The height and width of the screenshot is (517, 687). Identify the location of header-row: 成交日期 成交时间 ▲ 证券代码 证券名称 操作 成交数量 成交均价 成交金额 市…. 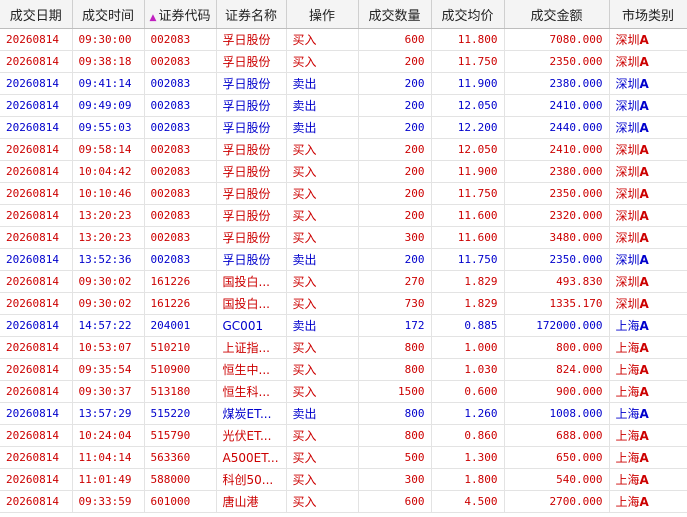
(343, 14).